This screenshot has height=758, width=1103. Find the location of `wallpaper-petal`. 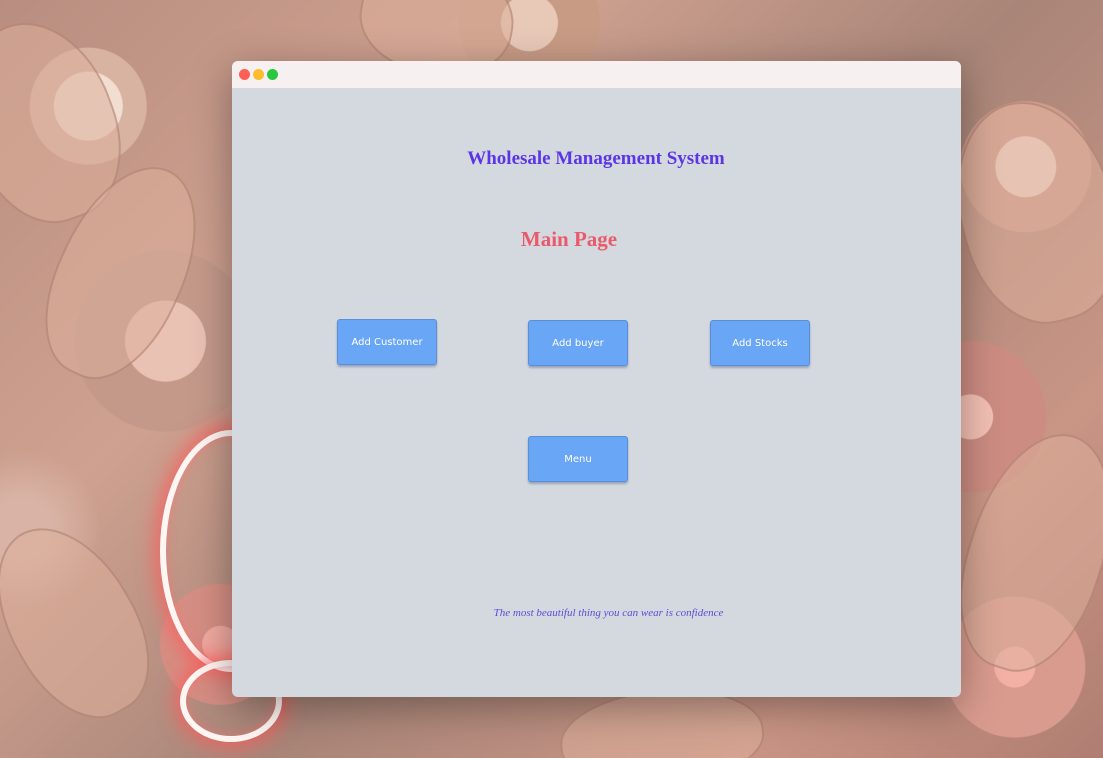

wallpaper-petal is located at coordinates (88, 622).